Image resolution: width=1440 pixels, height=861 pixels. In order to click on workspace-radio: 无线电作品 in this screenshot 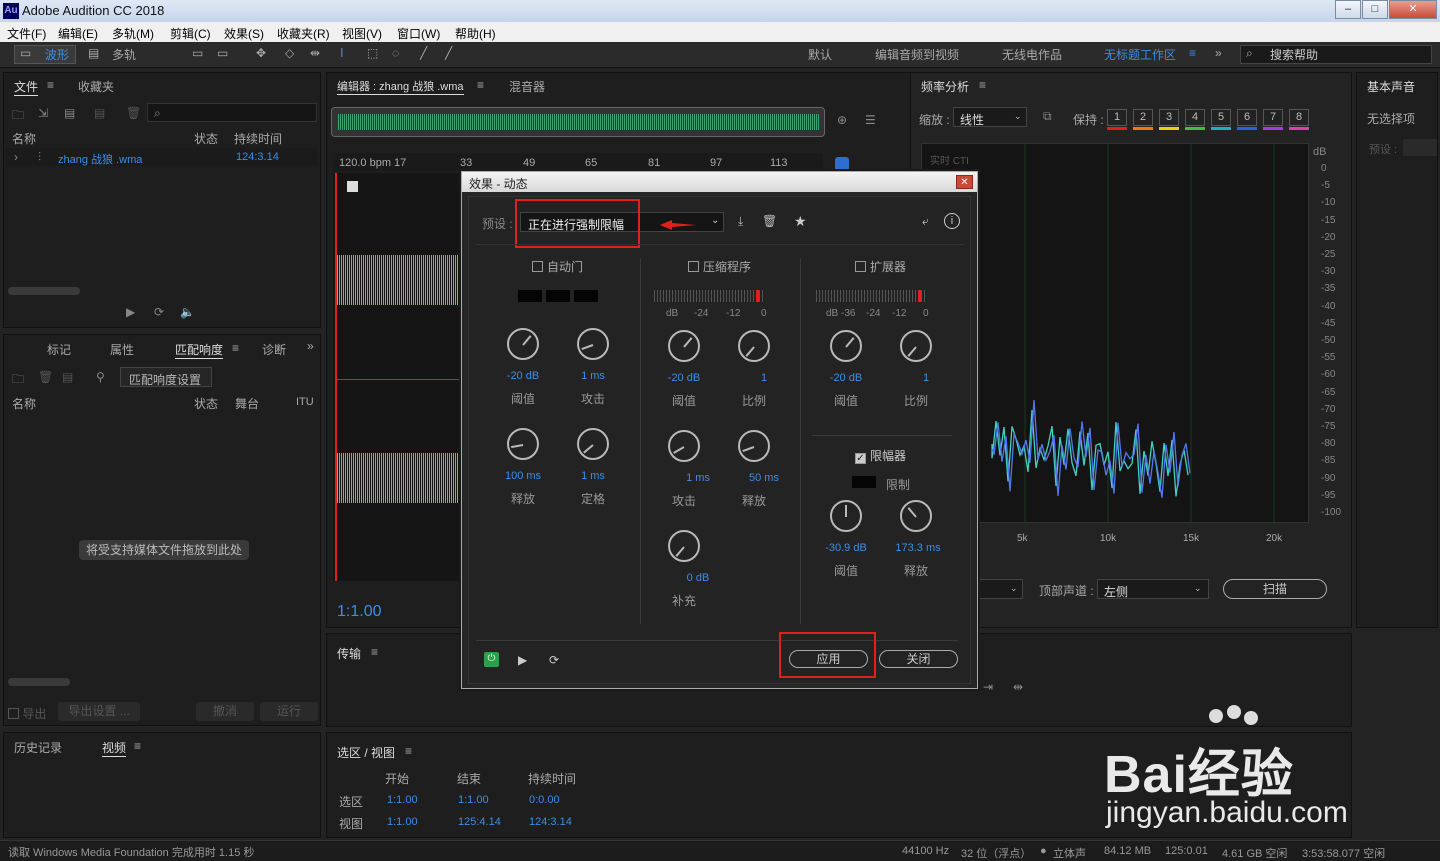, I will do `click(1032, 54)`.